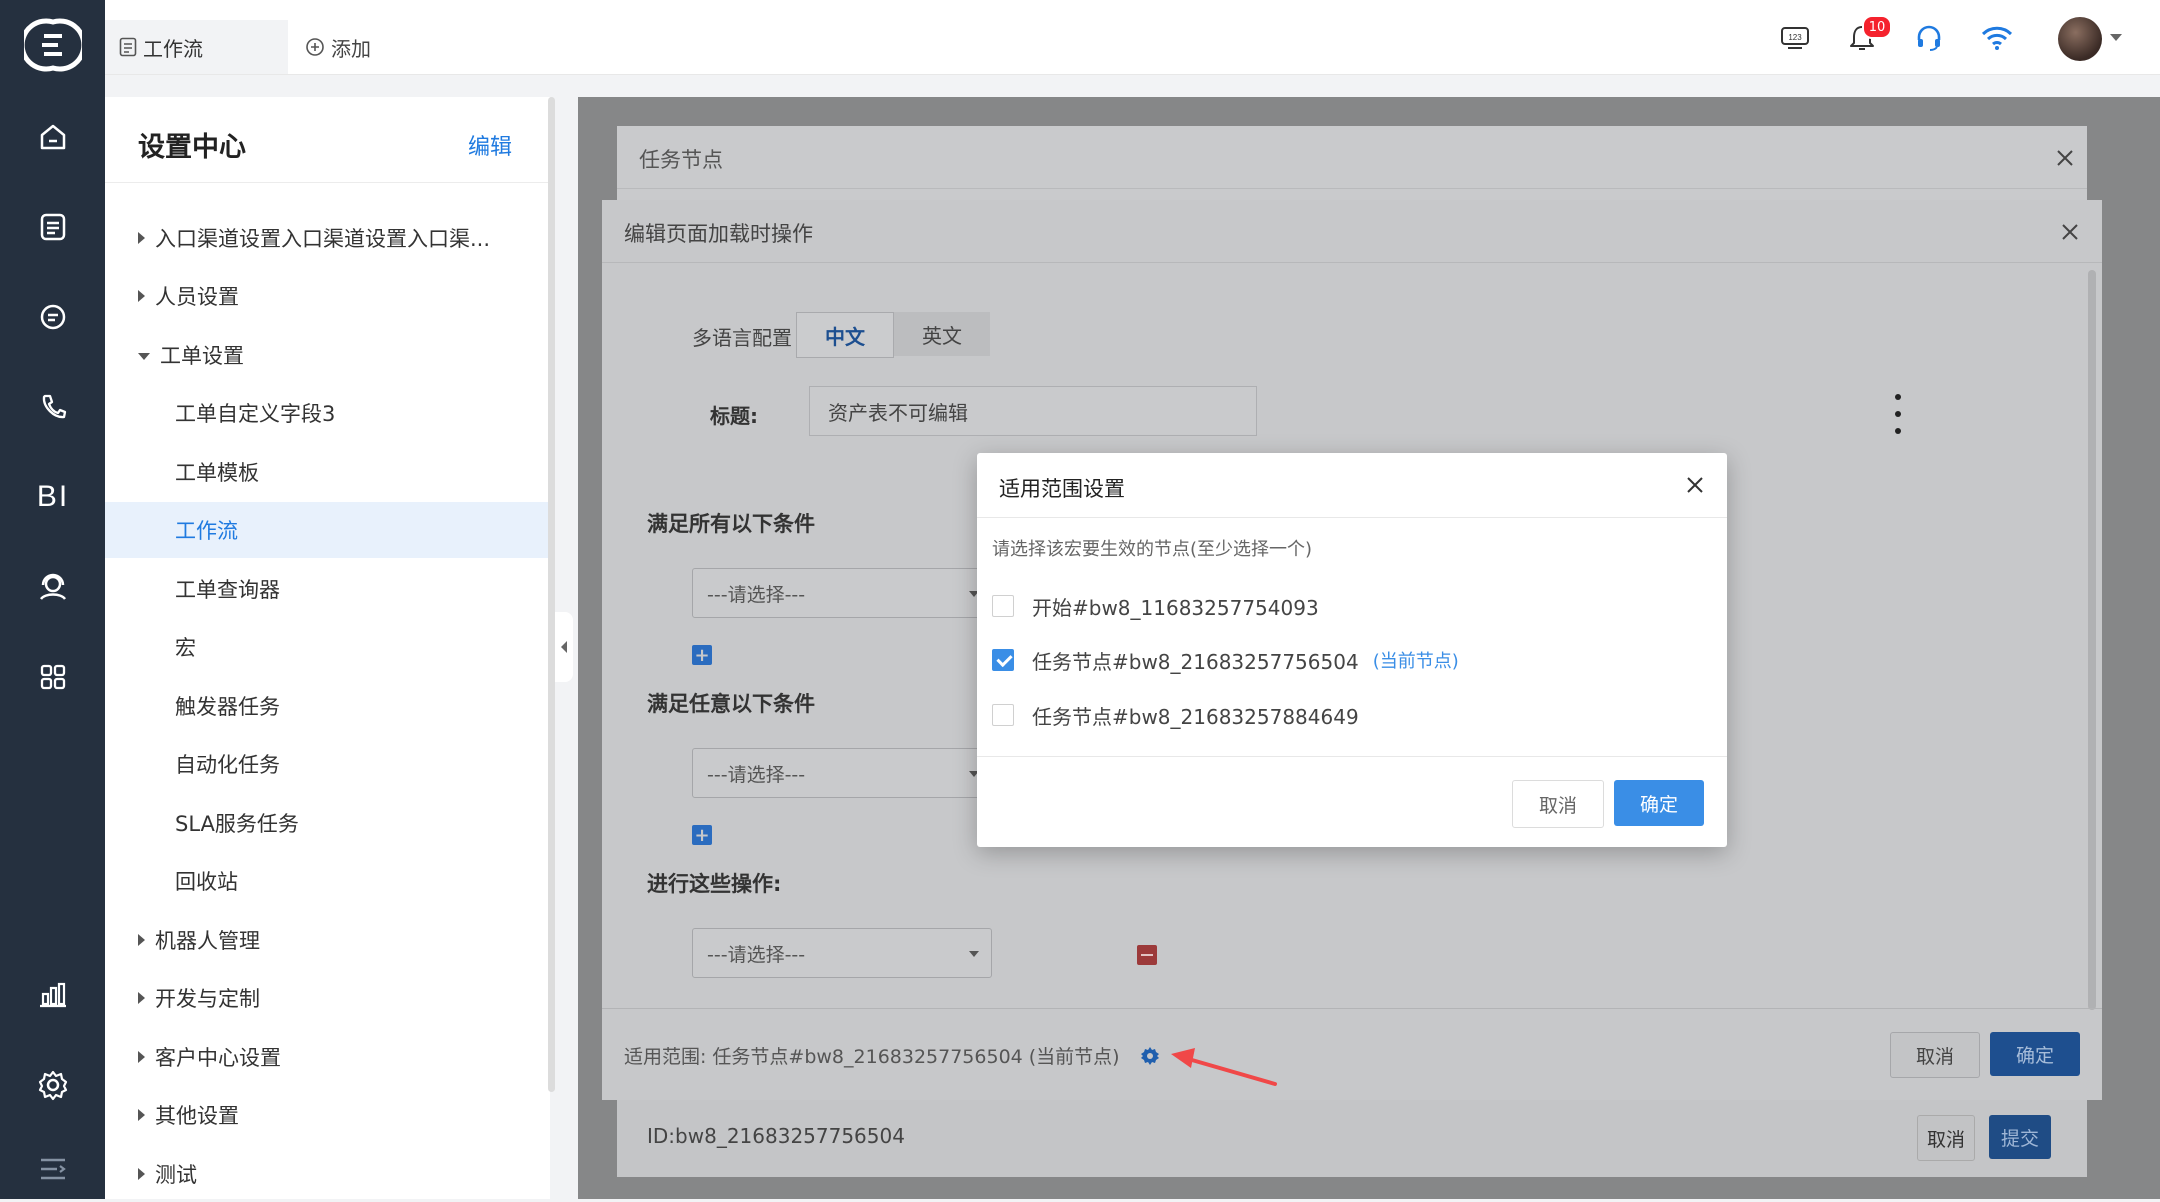  What do you see at coordinates (731, 524) in the screenshot?
I see `section-all-conditions: 满足所有以下条件` at bounding box center [731, 524].